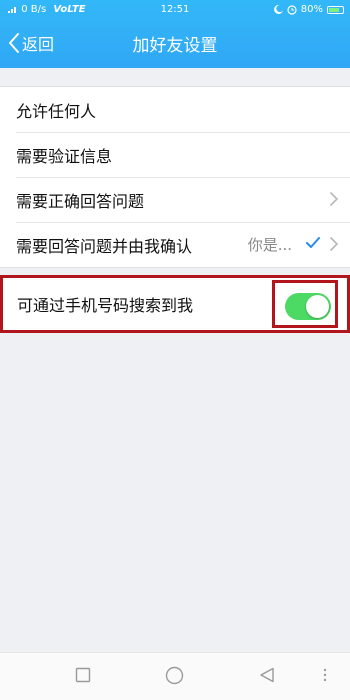 The height and width of the screenshot is (700, 350). What do you see at coordinates (56, 111) in the screenshot?
I see `option-label: 允许任何人` at bounding box center [56, 111].